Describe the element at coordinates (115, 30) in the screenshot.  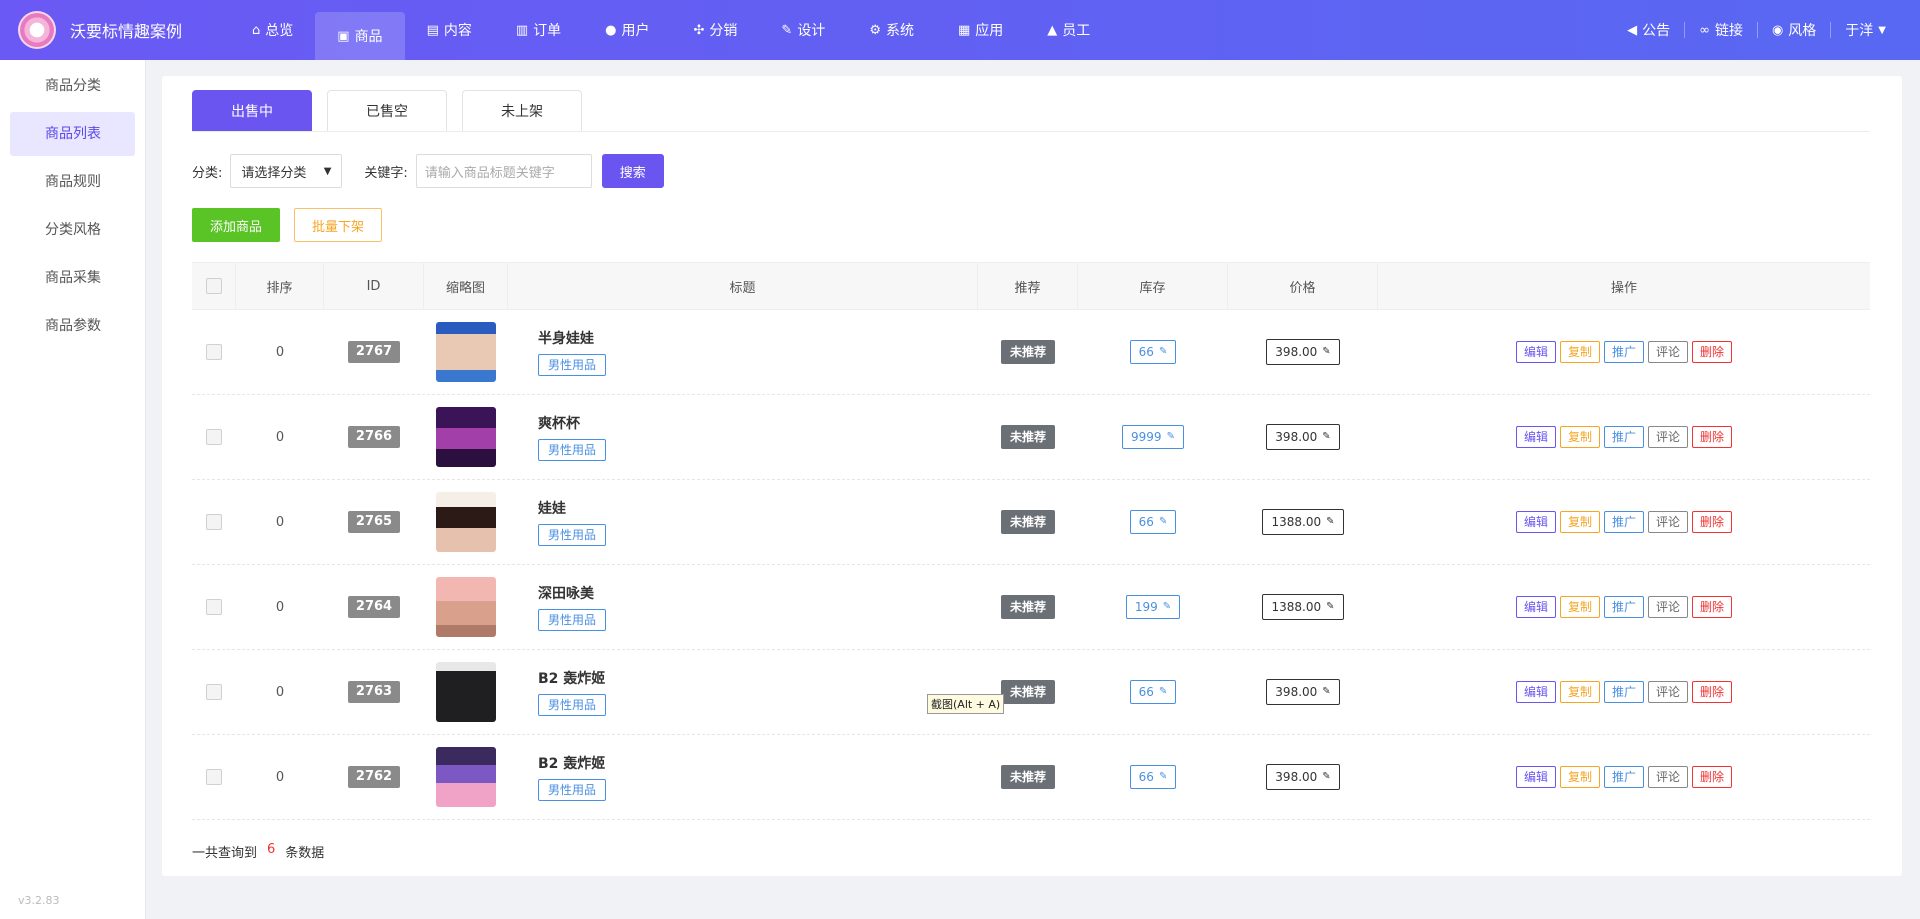
I see `brand: 沃要标情趣案例` at that location.